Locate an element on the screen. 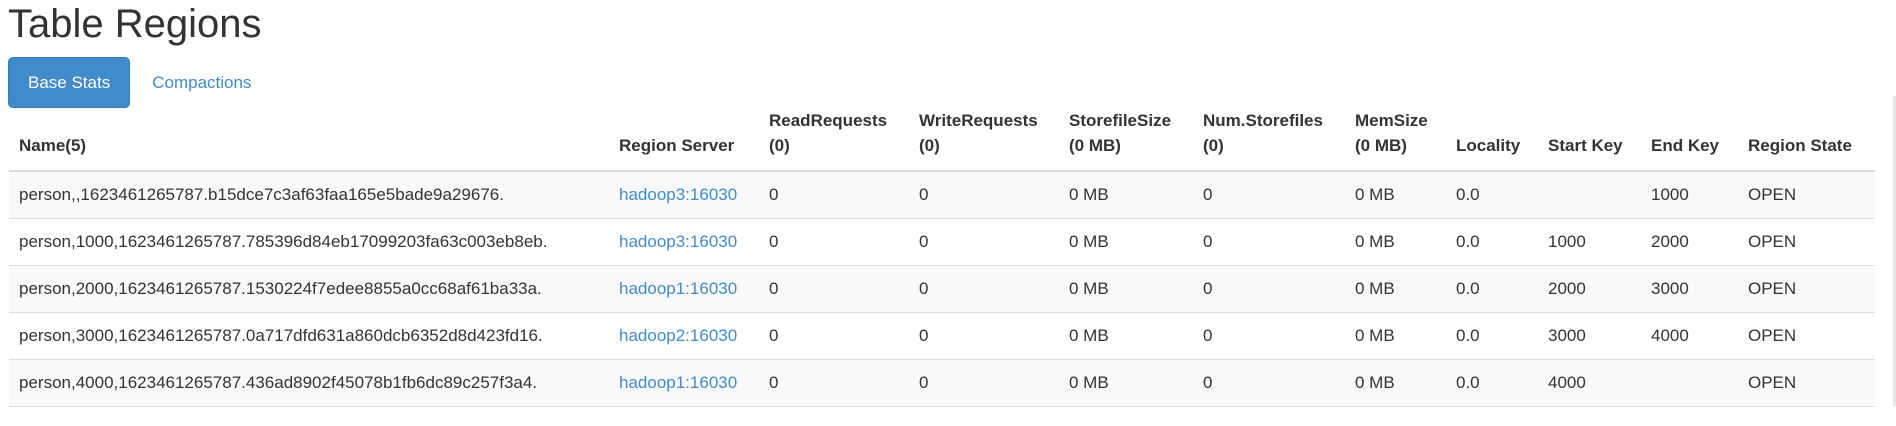 Image resolution: width=1896 pixels, height=426 pixels. header-name-label: Name(5) is located at coordinates (53, 145).